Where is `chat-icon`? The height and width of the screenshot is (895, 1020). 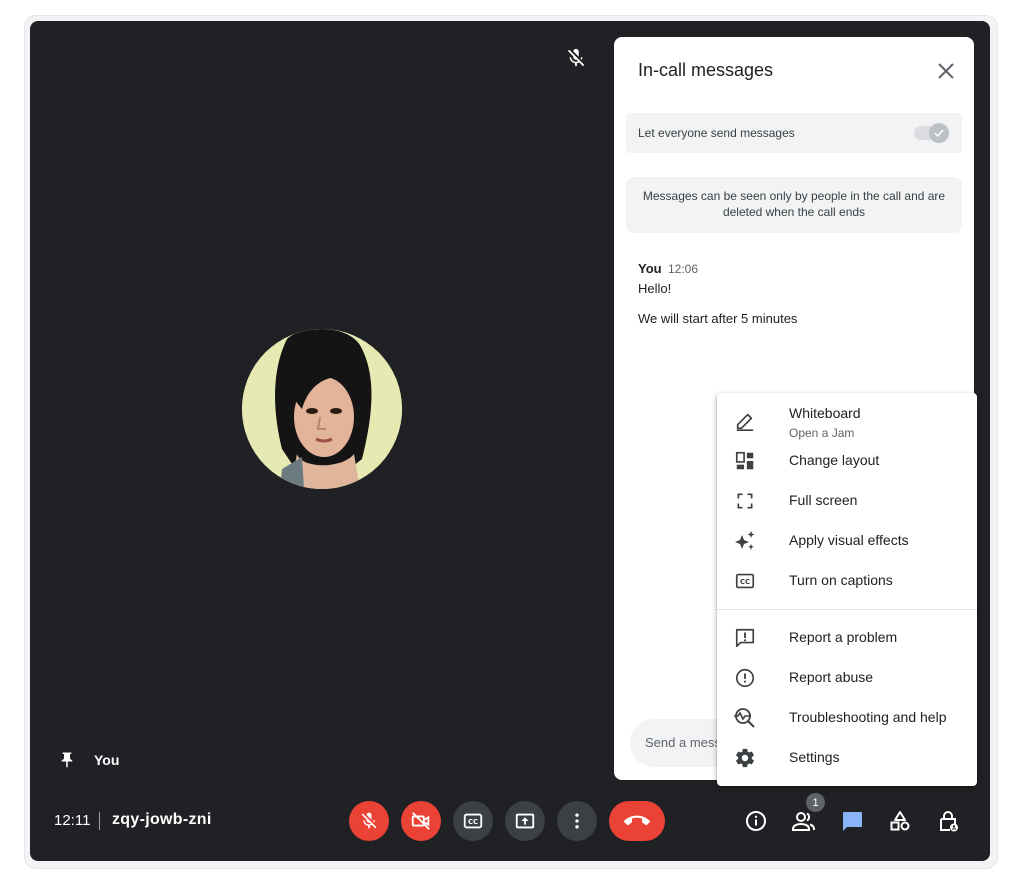 chat-icon is located at coordinates (852, 821).